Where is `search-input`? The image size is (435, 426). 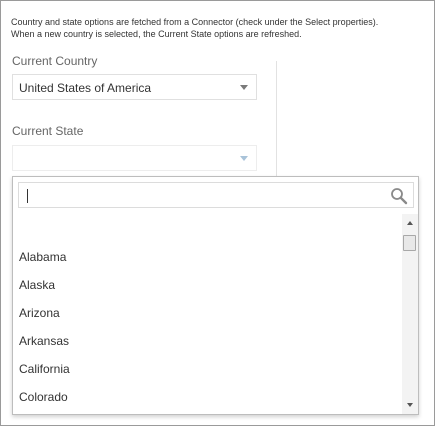 search-input is located at coordinates (203, 195).